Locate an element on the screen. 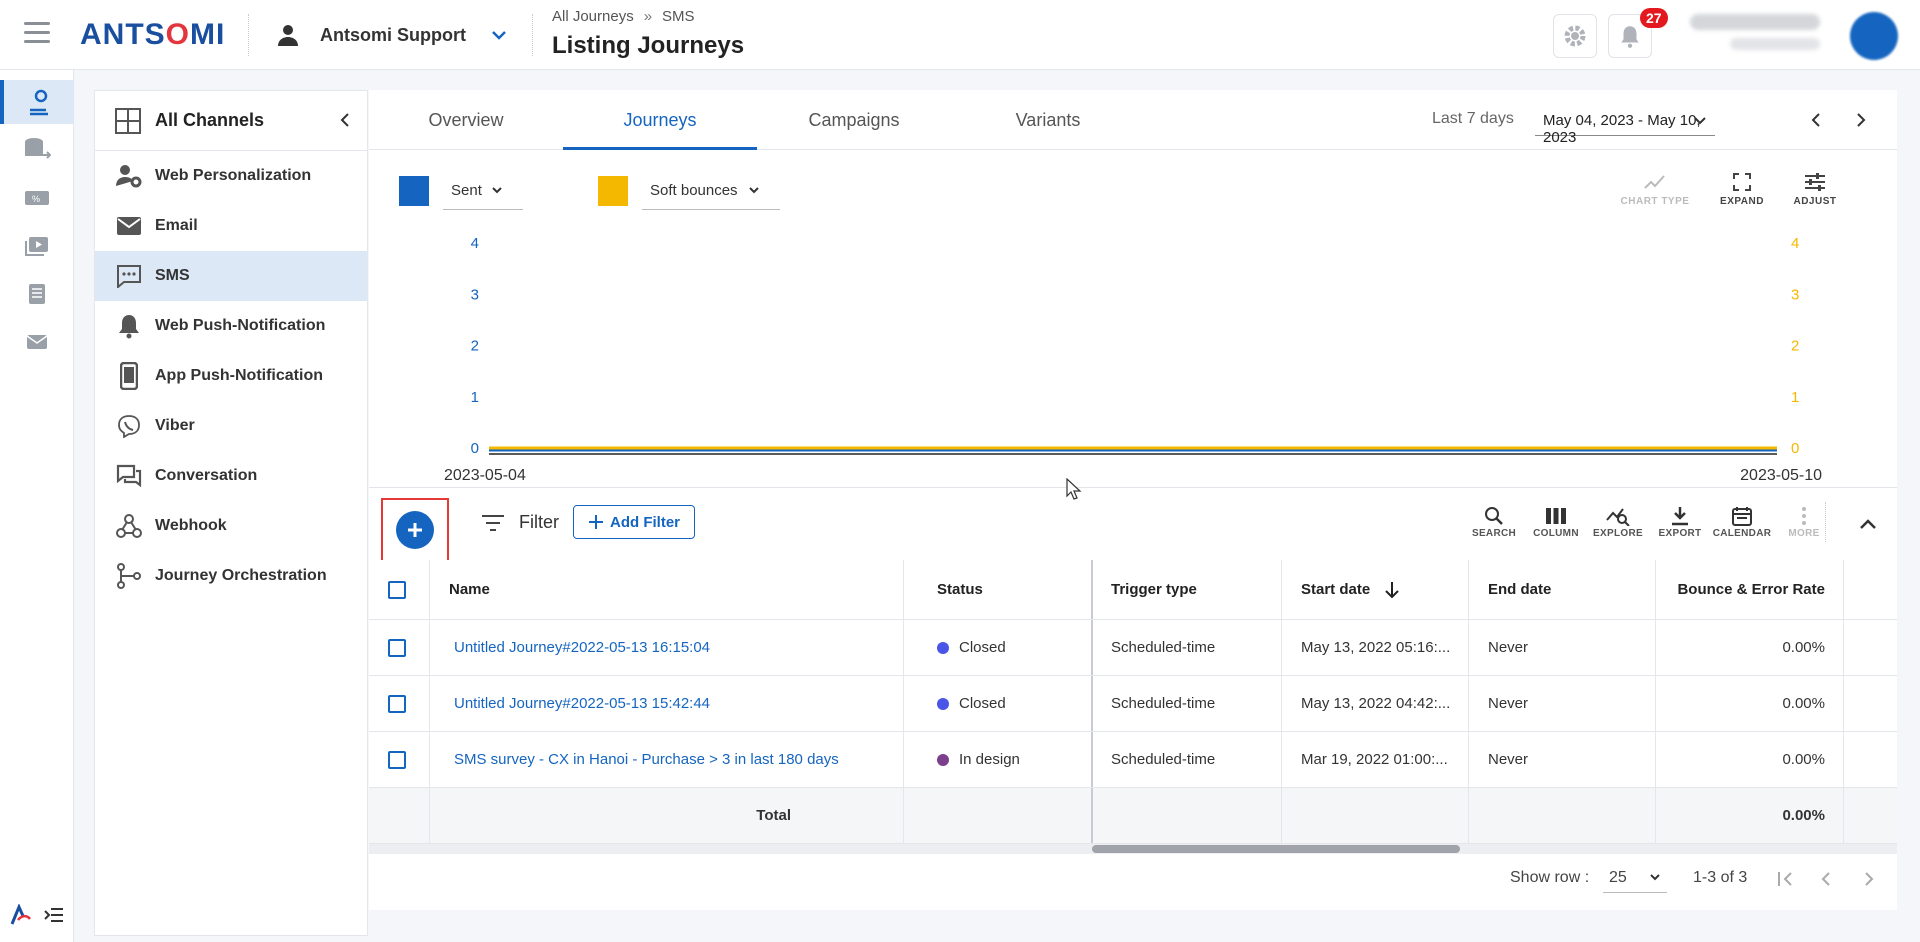  column-button: COLUMN is located at coordinates (1556, 521).